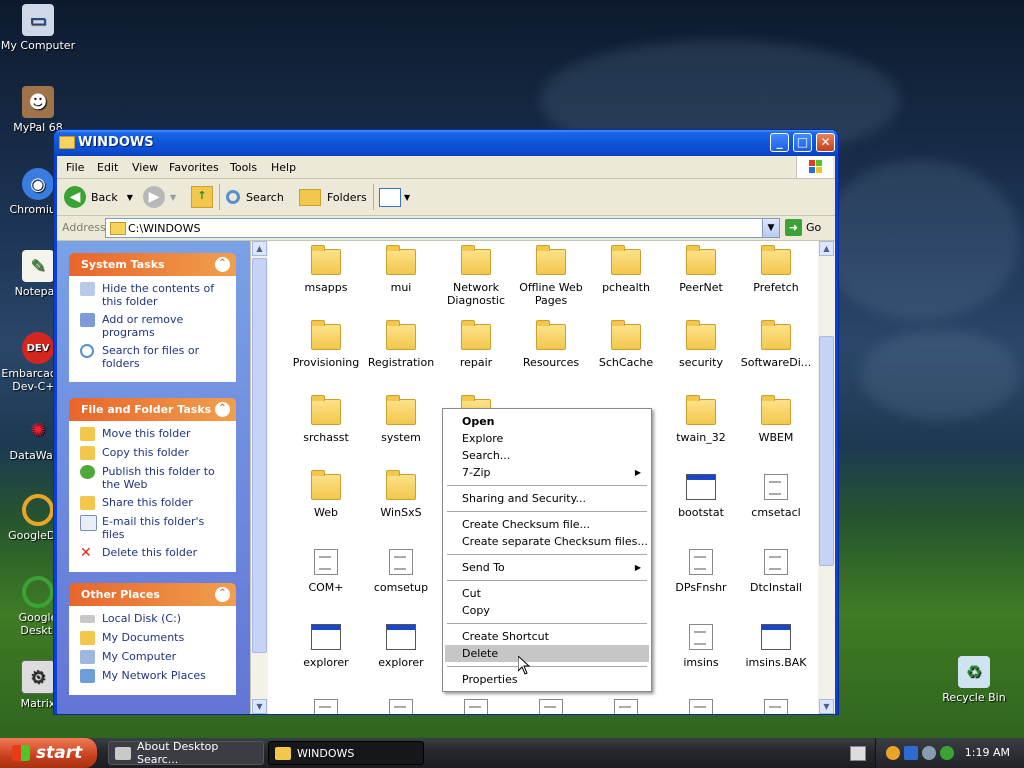 The width and height of the screenshot is (1024, 768). I want to click on context-menu-item-copy: Copy, so click(547, 610).